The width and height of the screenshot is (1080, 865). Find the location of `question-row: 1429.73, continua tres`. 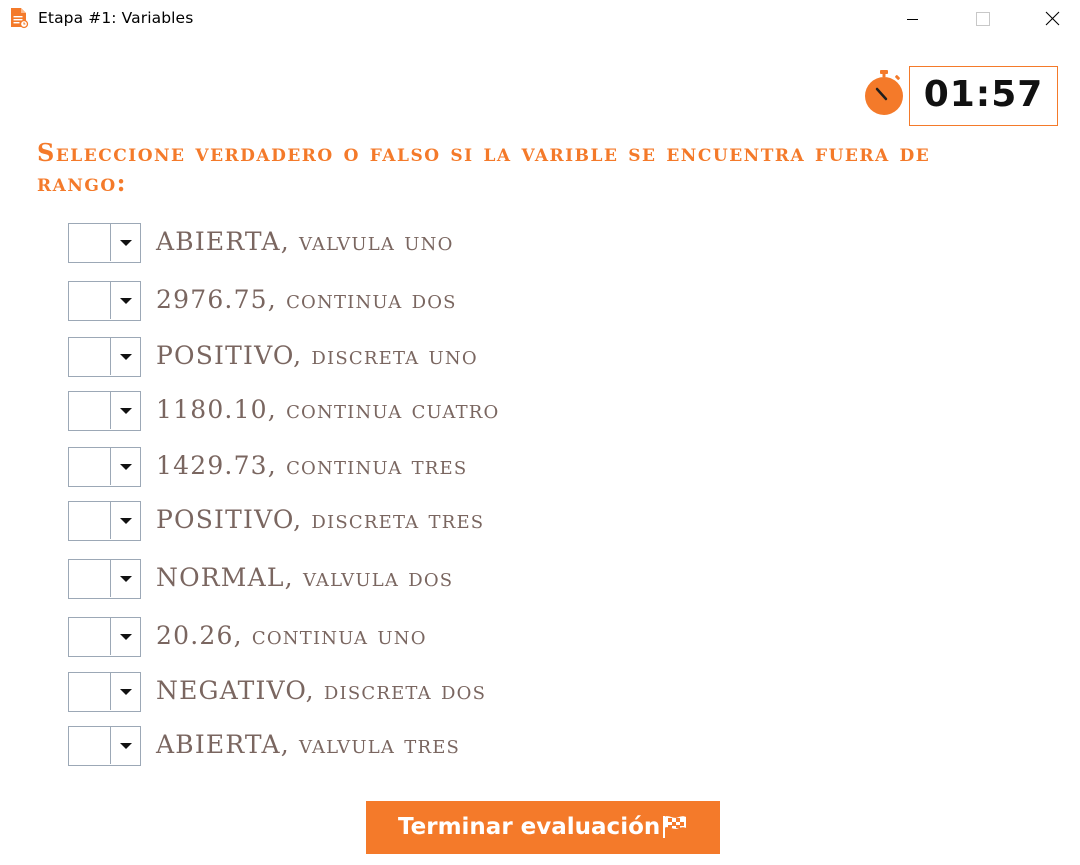

question-row: 1429.73, continua tres is located at coordinates (518, 467).